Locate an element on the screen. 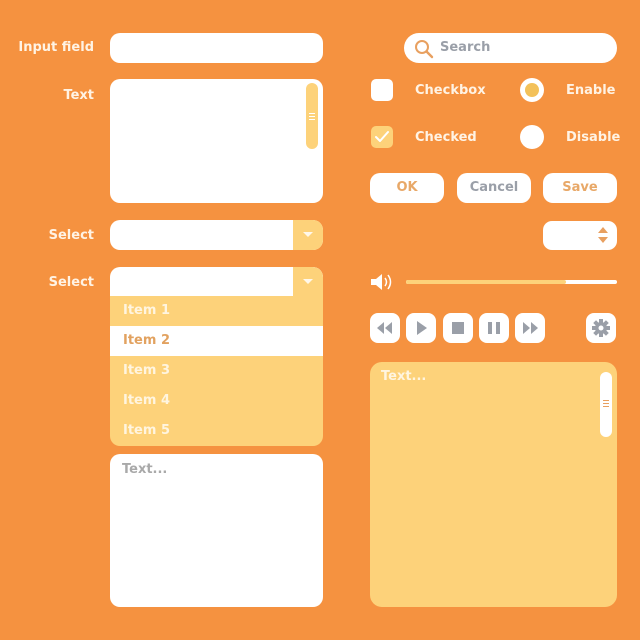 This screenshot has height=640, width=640. text-label: Text is located at coordinates (78, 95).